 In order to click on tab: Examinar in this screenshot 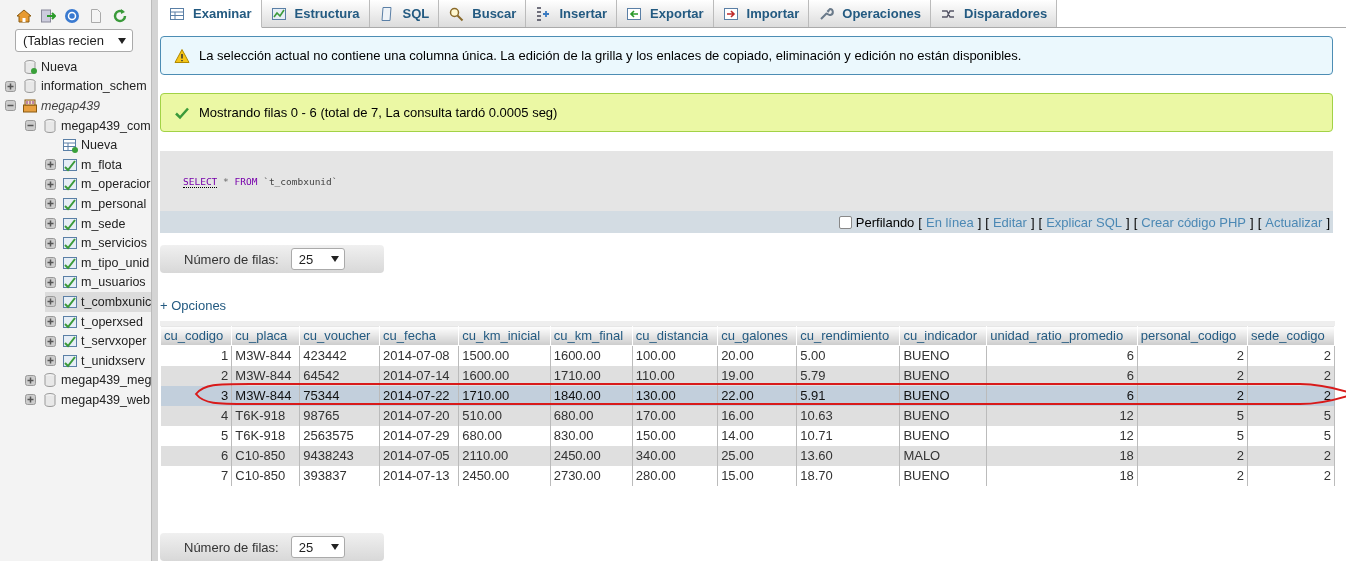, I will do `click(211, 14)`.